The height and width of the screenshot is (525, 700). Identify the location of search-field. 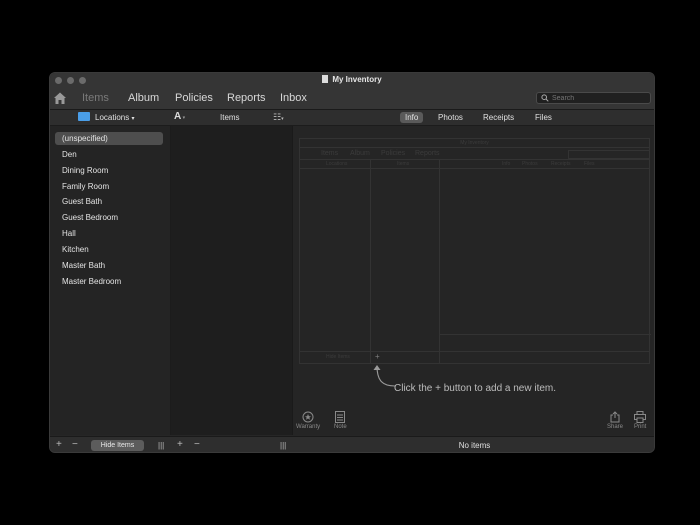
(593, 98).